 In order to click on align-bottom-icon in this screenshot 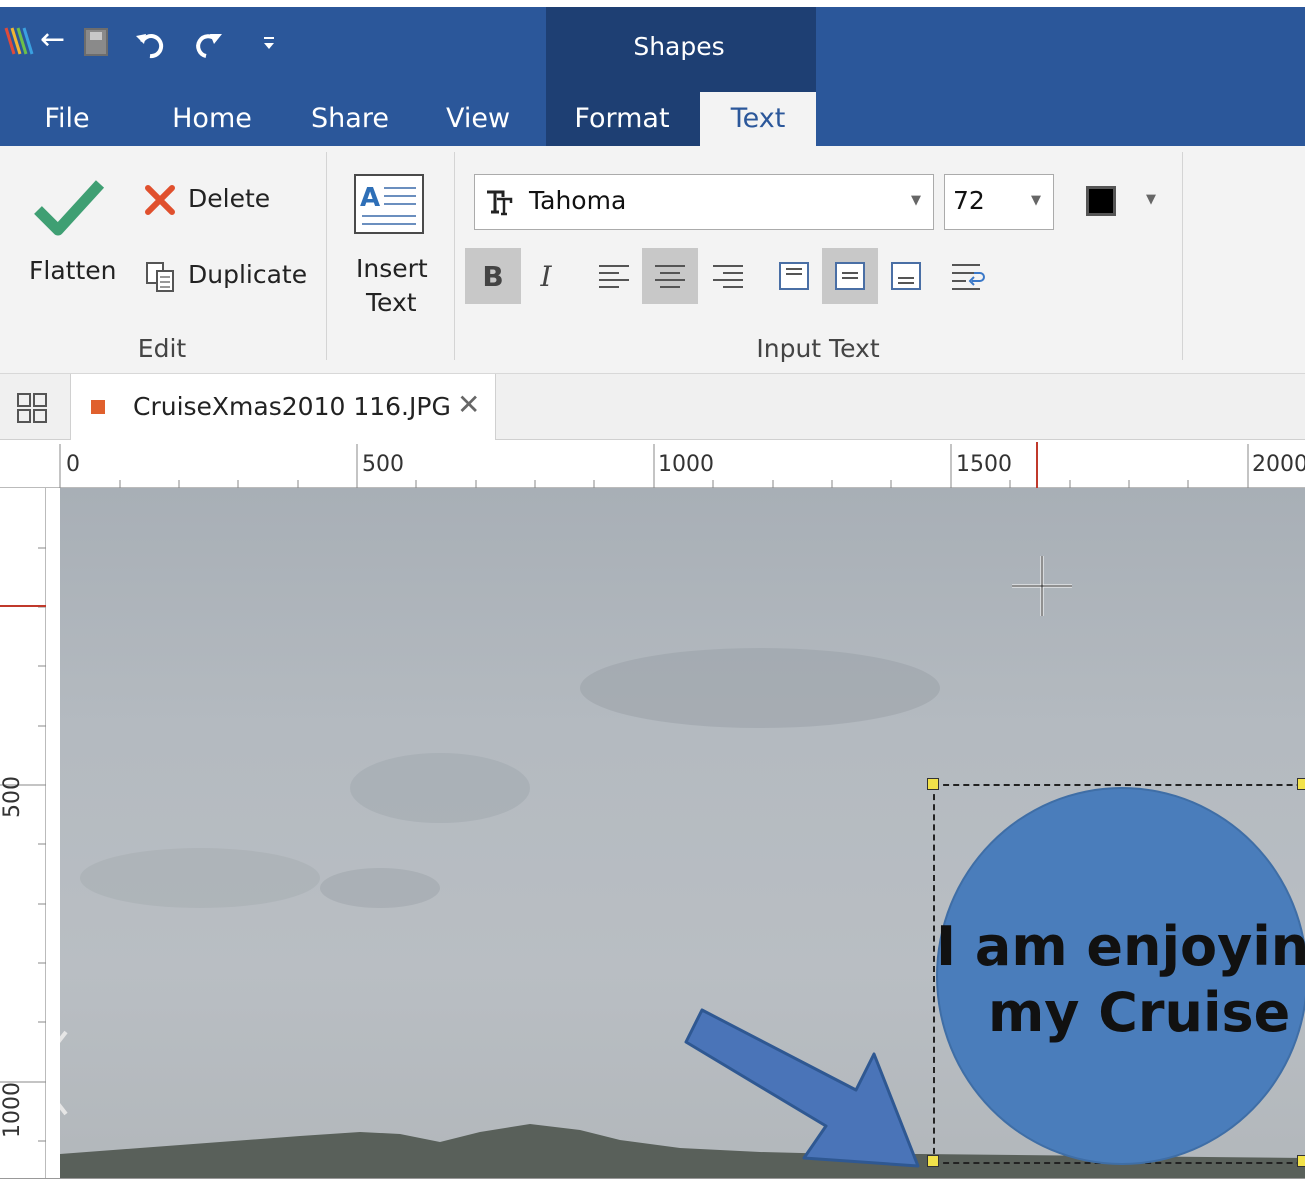, I will do `click(906, 276)`.